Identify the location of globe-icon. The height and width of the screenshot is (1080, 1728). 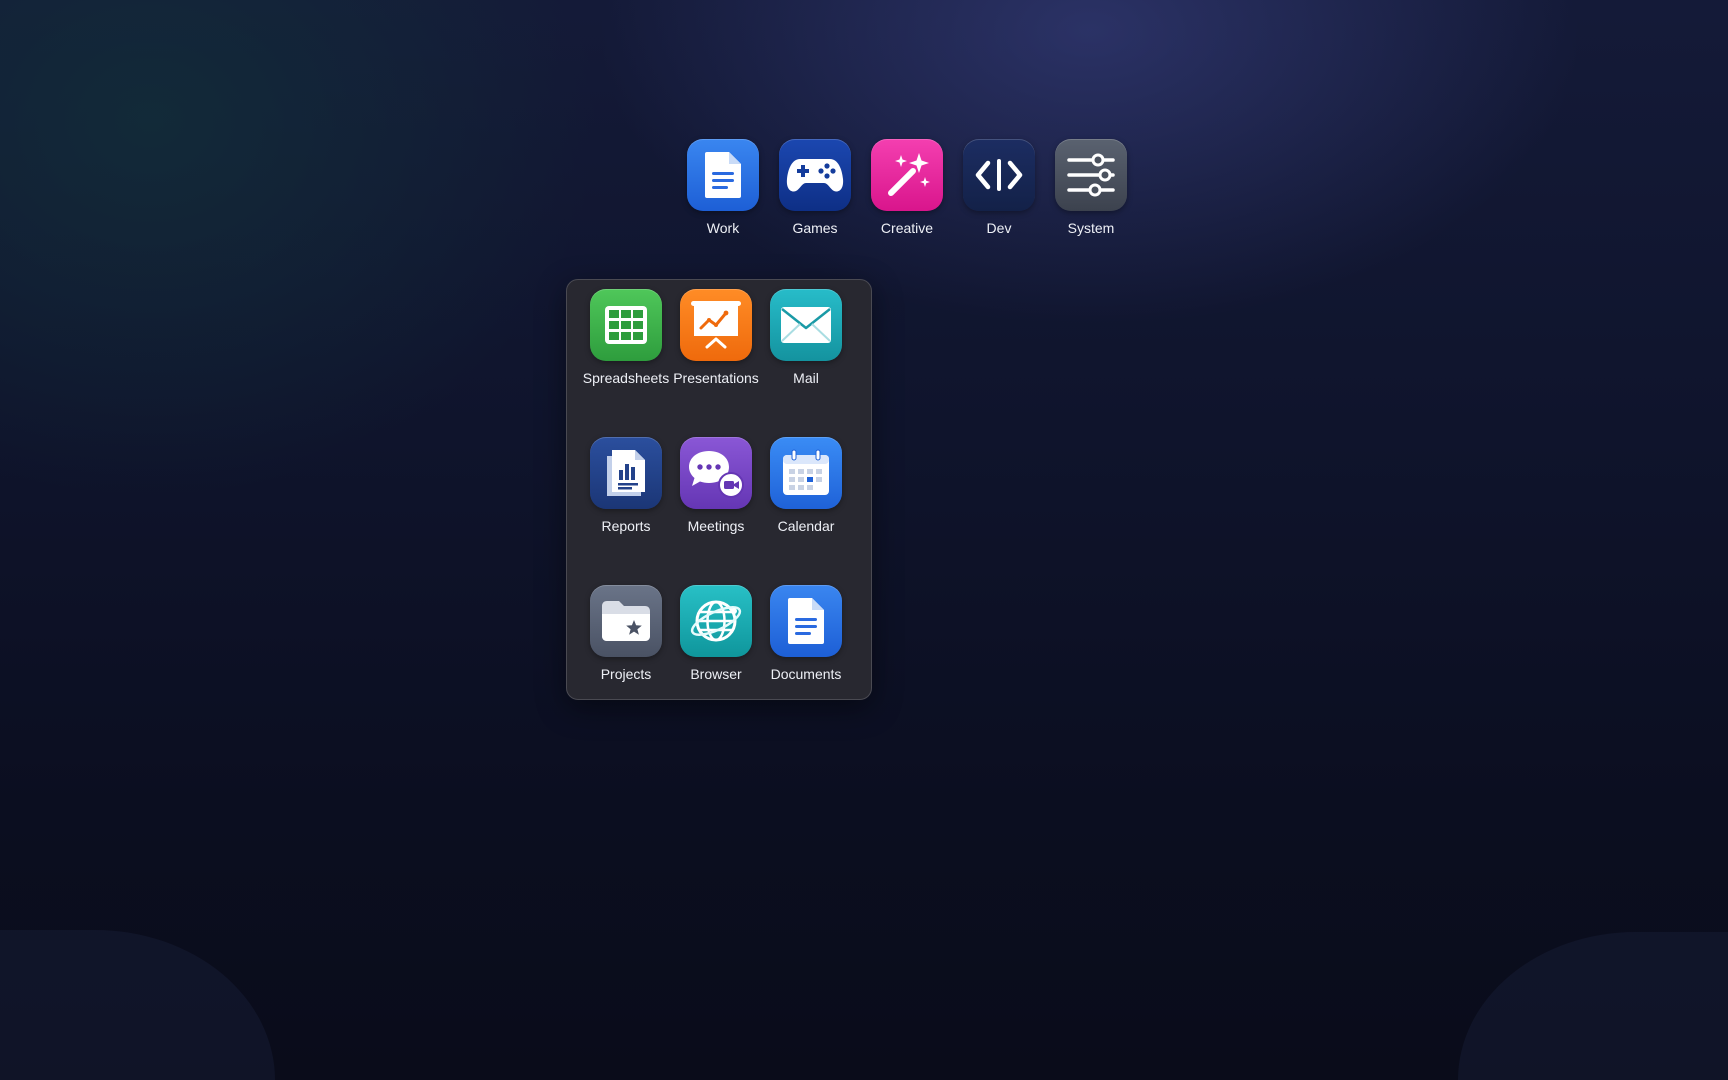
(716, 621).